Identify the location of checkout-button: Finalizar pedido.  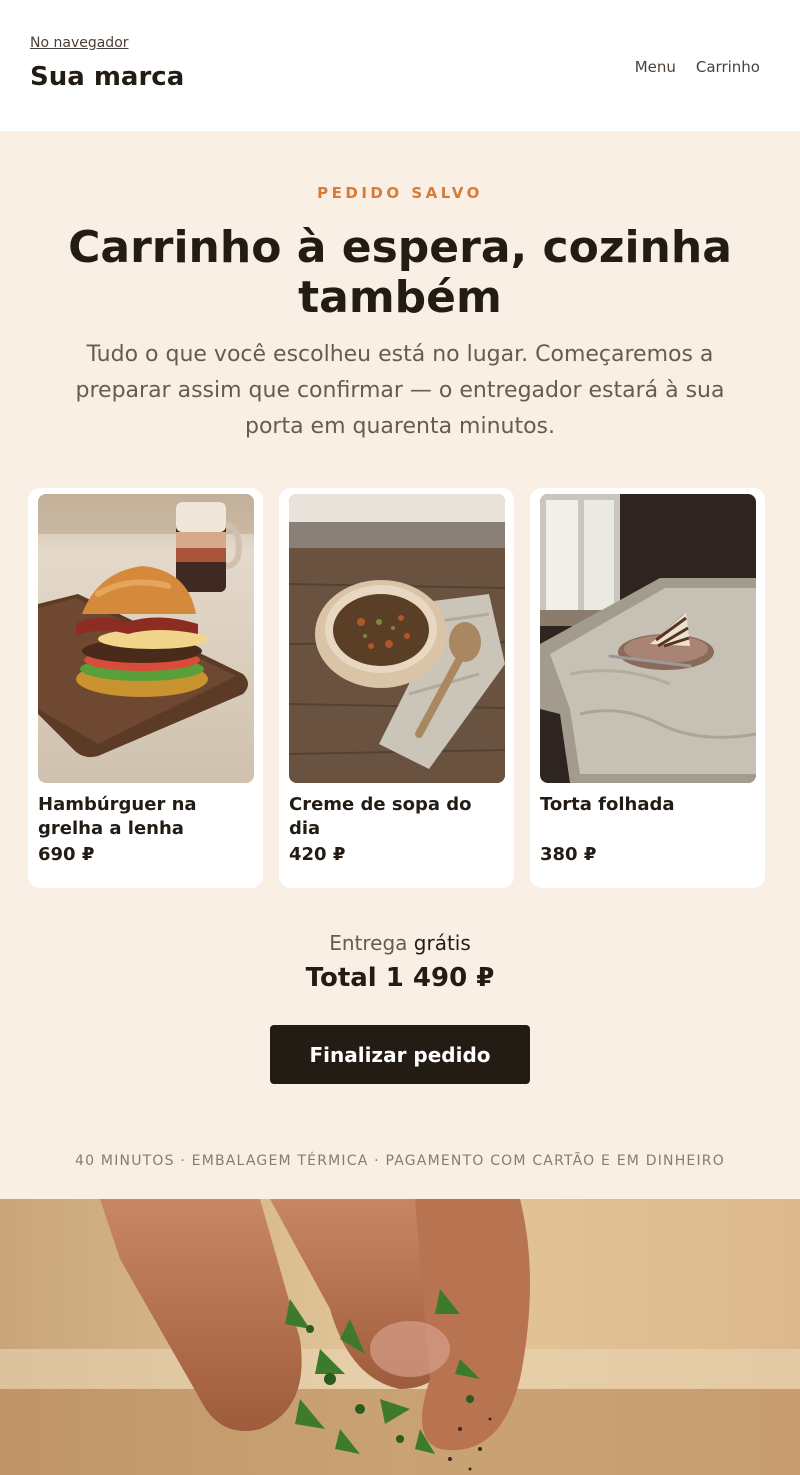
(400, 1054).